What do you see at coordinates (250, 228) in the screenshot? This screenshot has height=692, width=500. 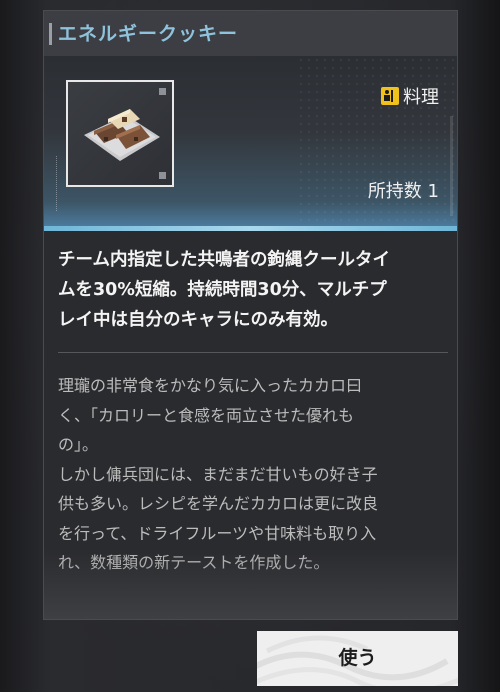 I see `header-accent-line` at bounding box center [250, 228].